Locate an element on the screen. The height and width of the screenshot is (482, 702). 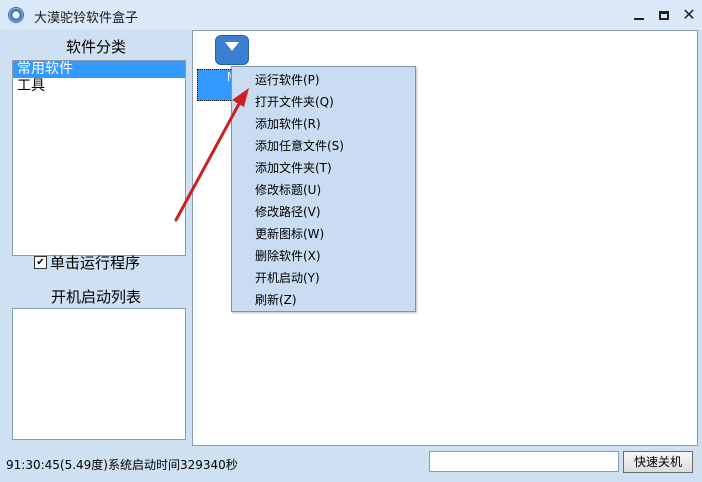
status-input-field is located at coordinates (524, 461).